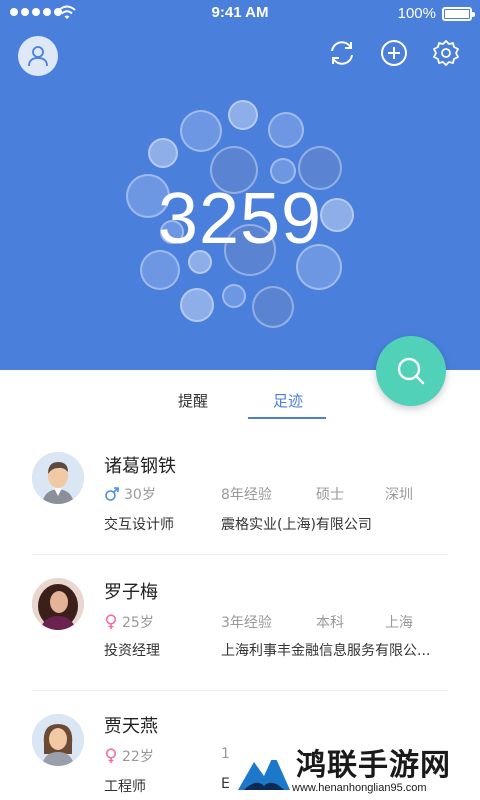 The width and height of the screenshot is (480, 800). Describe the element at coordinates (330, 623) in the screenshot. I see `person-degree: 本科` at that location.